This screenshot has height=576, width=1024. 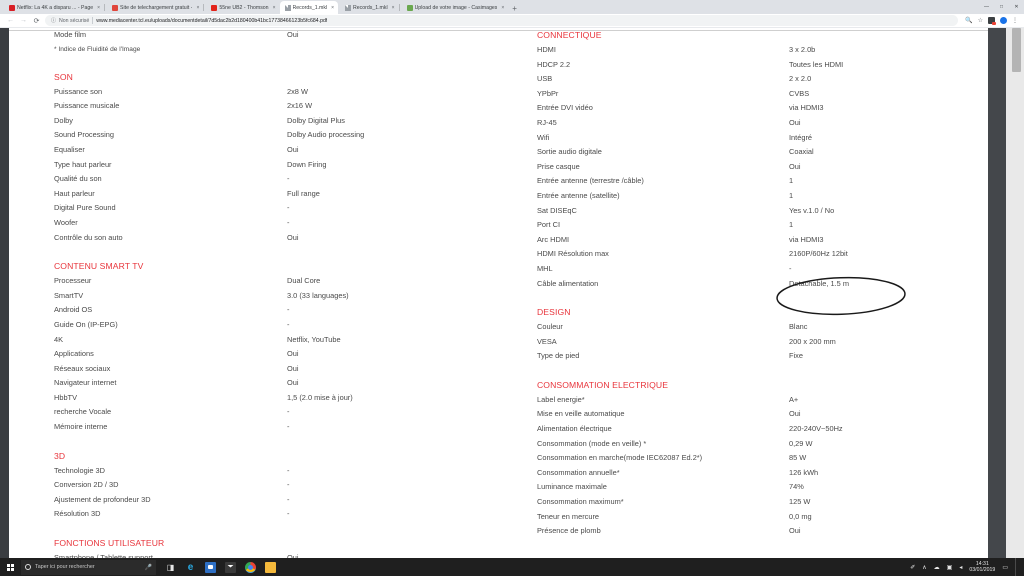 I want to click on close-window-button: ✕, so click(x=1016, y=7).